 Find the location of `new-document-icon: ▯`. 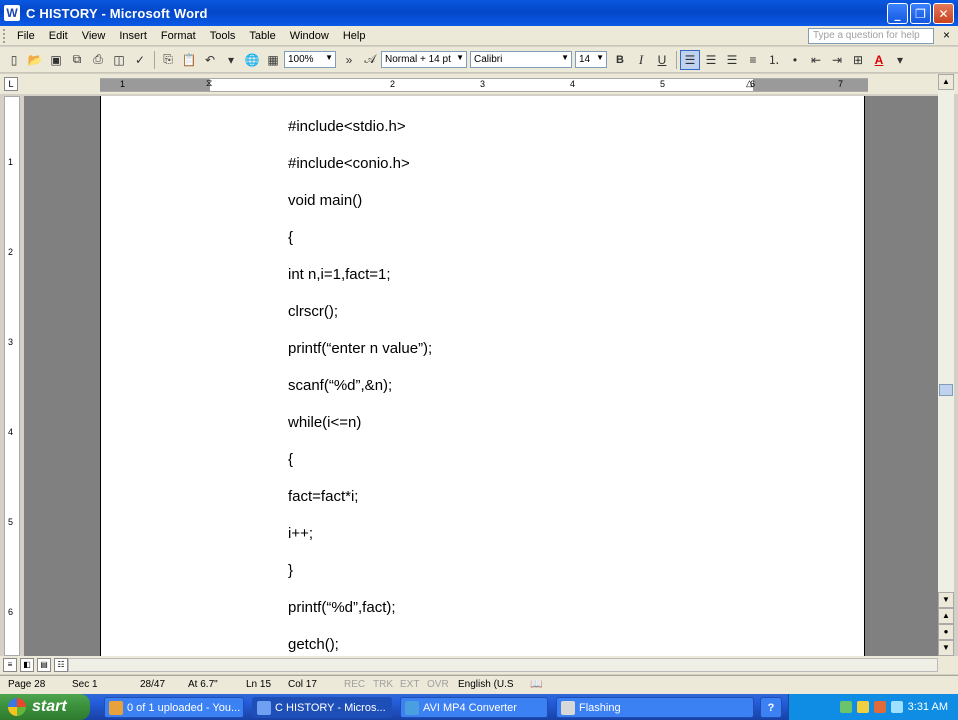

new-document-icon: ▯ is located at coordinates (14, 60).